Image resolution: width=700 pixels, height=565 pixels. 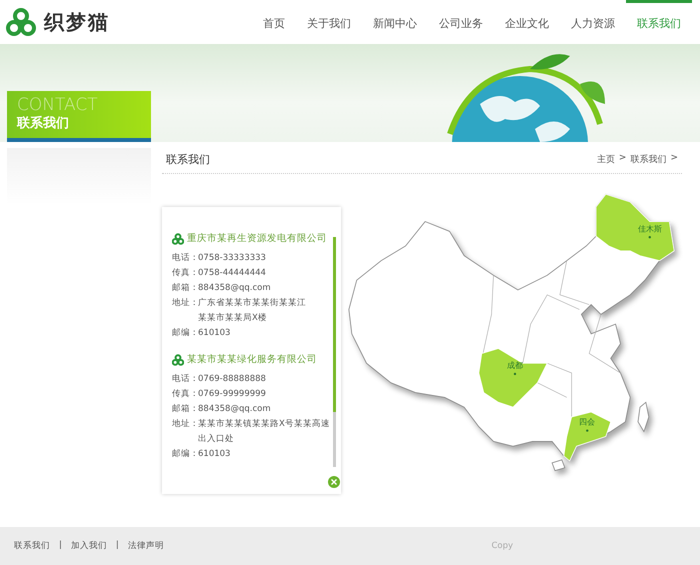 What do you see at coordinates (587, 422) in the screenshot?
I see `city-label: 四会` at bounding box center [587, 422].